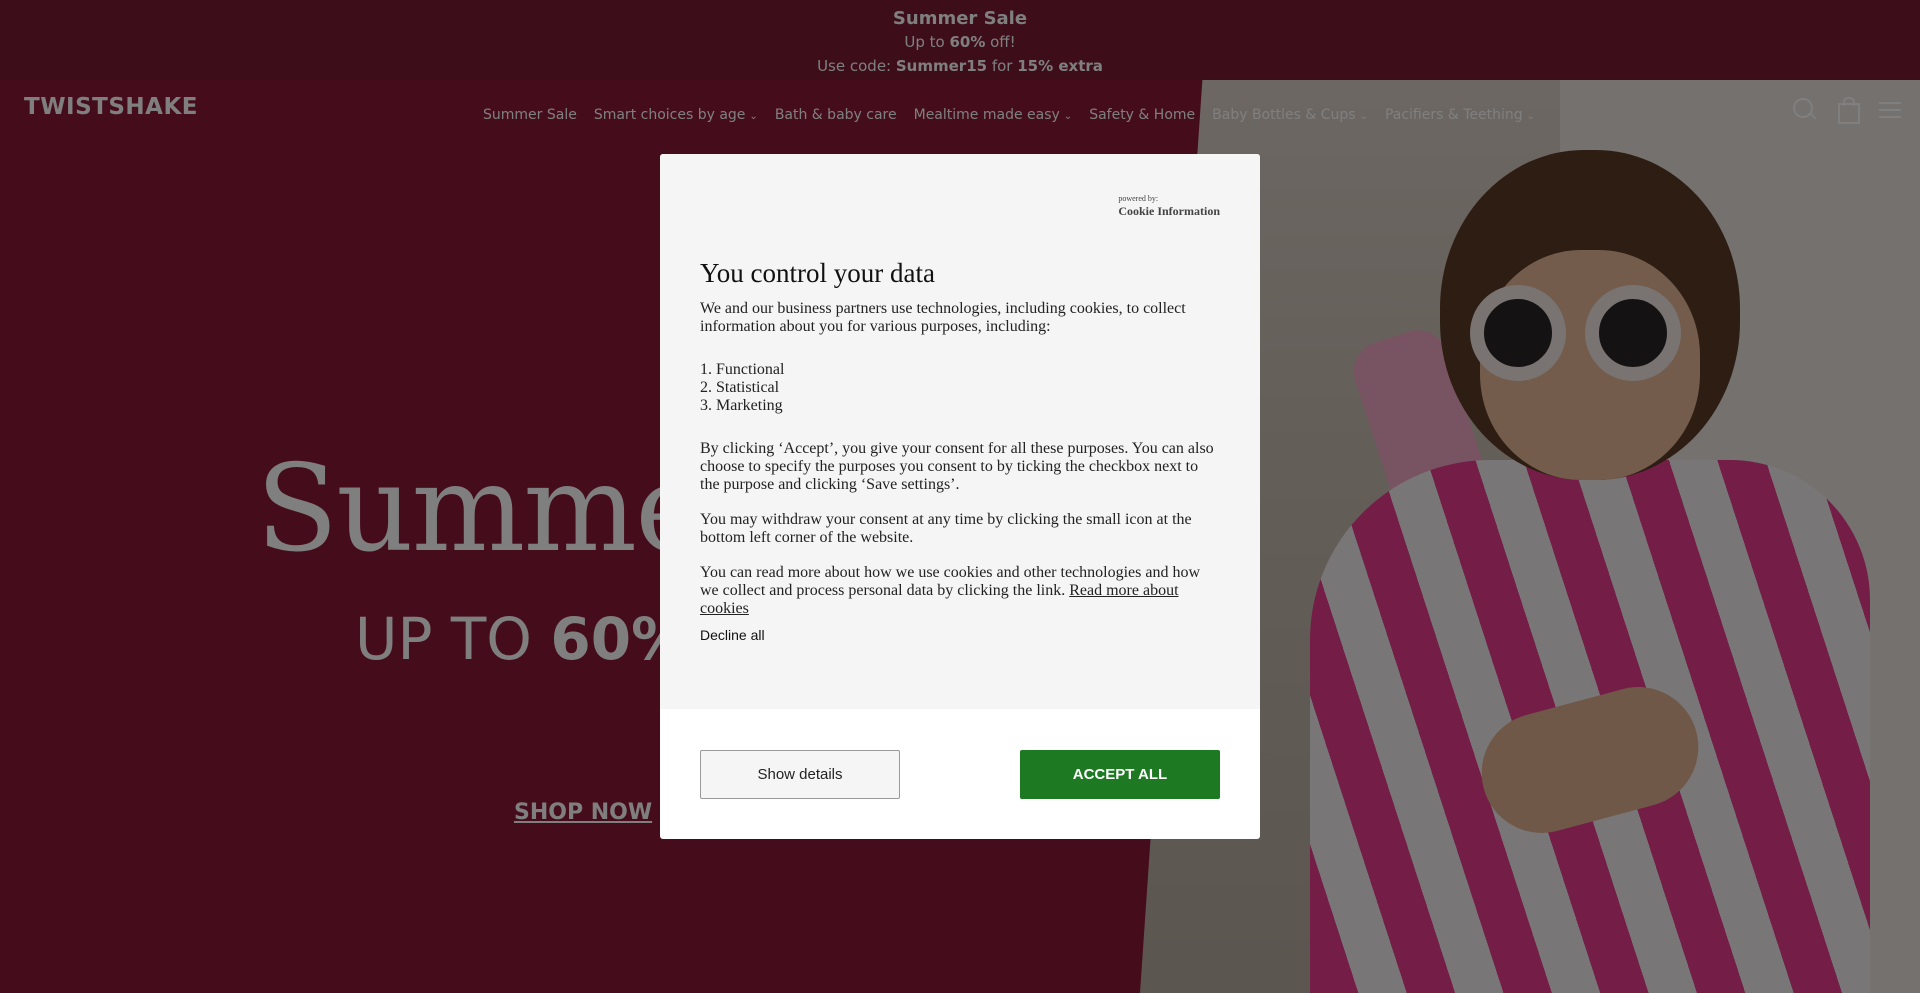  What do you see at coordinates (1169, 211) in the screenshot?
I see `cookie-information-logo: Cookie Information` at bounding box center [1169, 211].